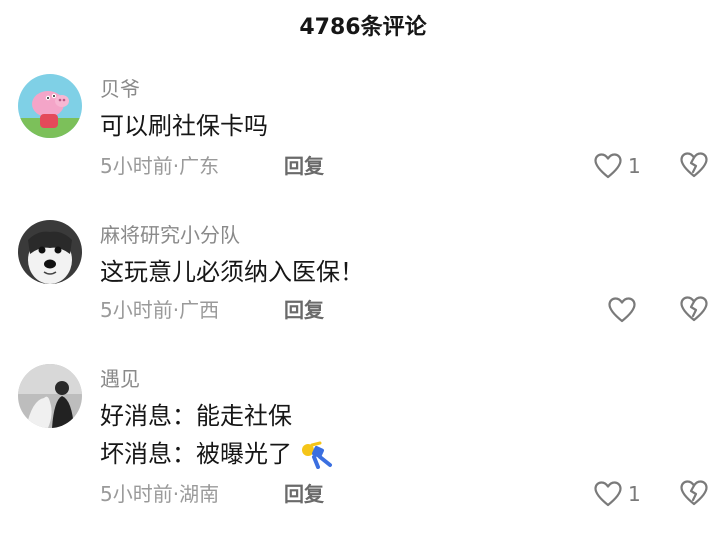  What do you see at coordinates (170, 235) in the screenshot?
I see `username: 麻将研究小分队` at bounding box center [170, 235].